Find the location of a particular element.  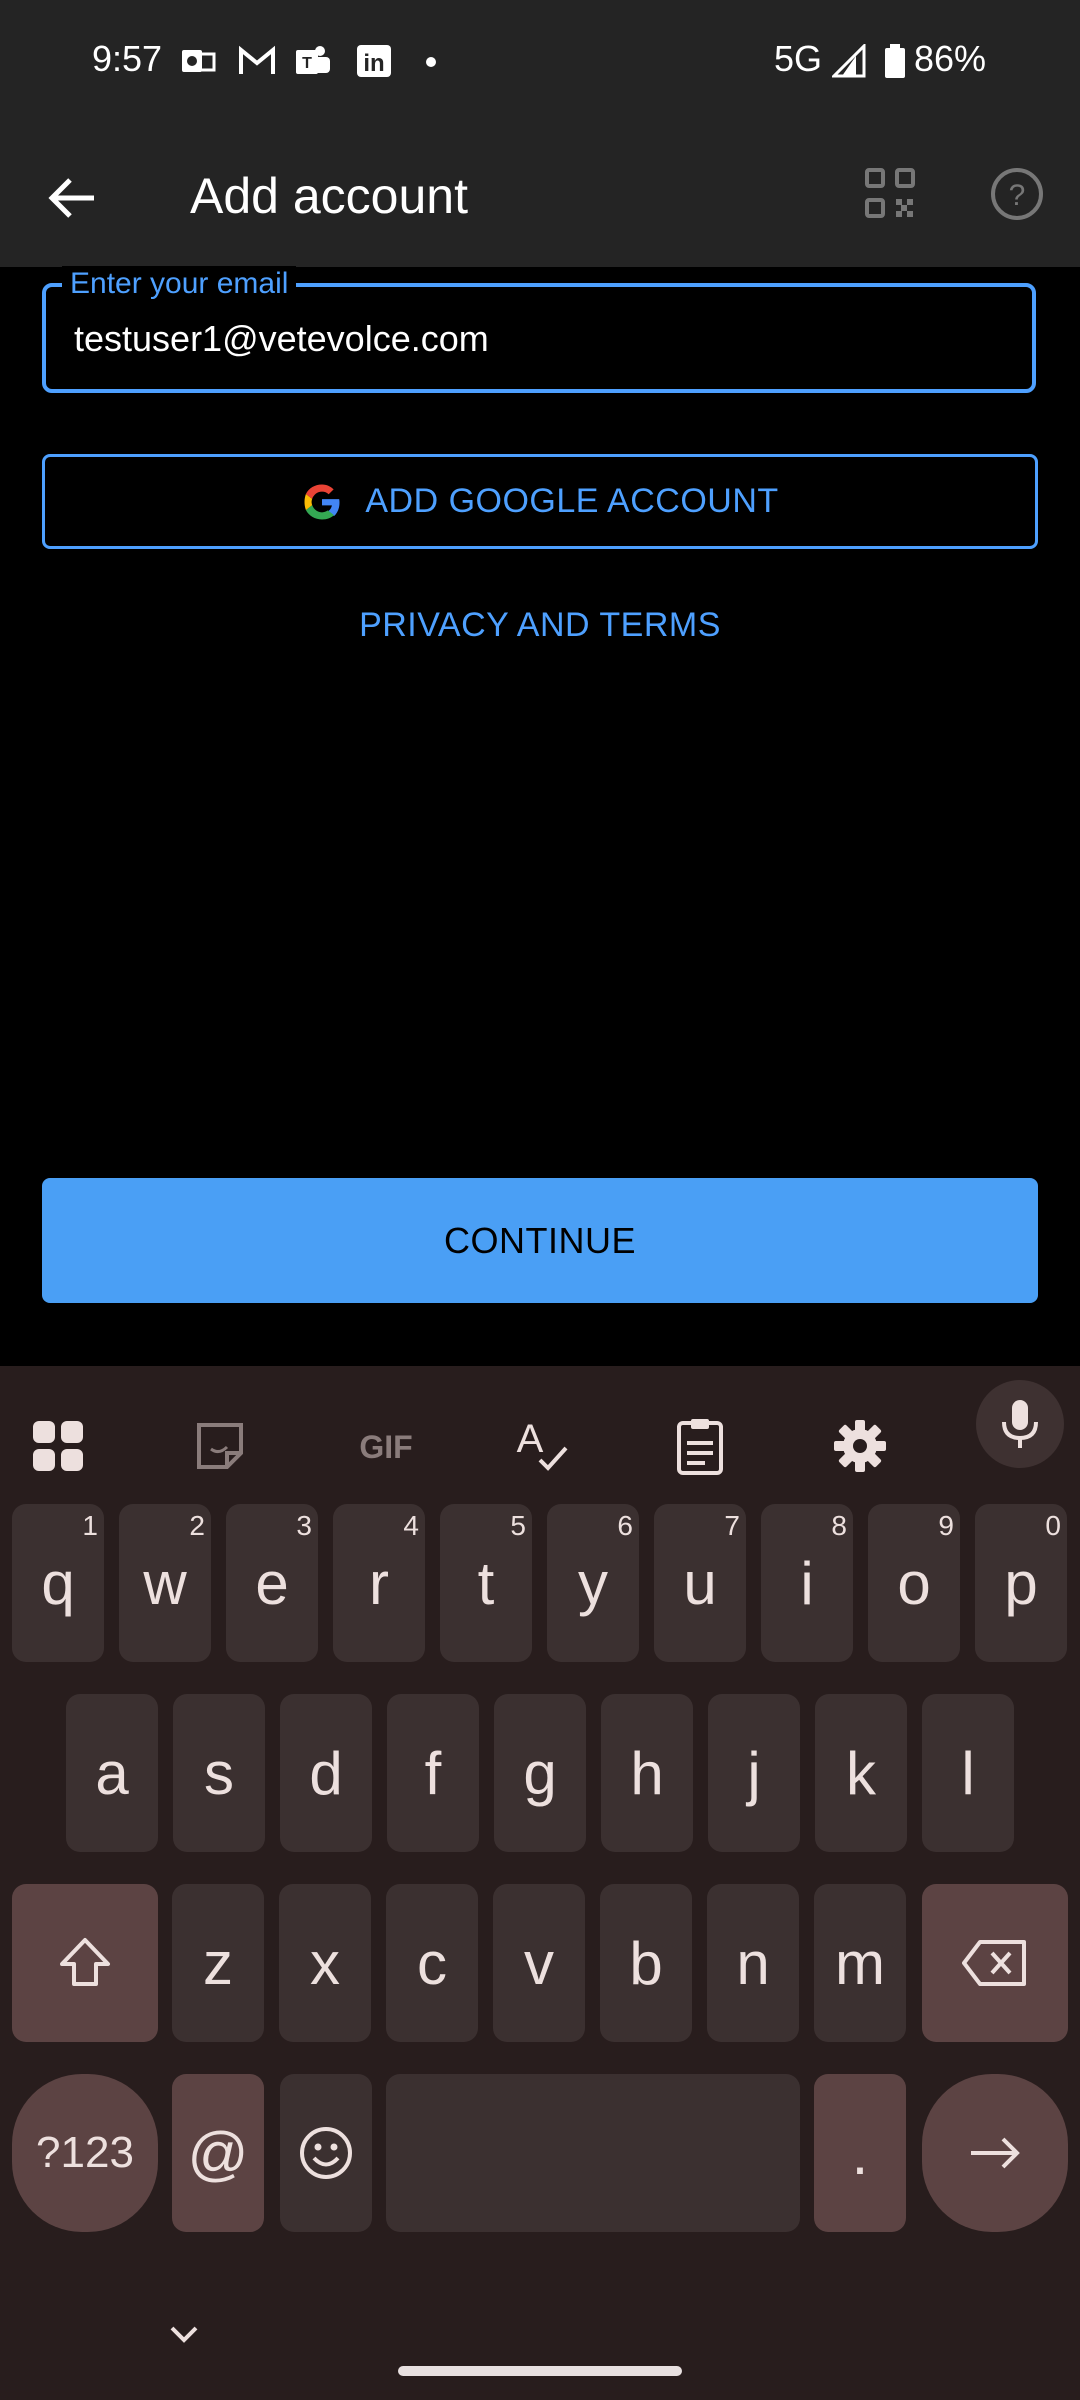

key-o: o9 is located at coordinates (914, 1583).